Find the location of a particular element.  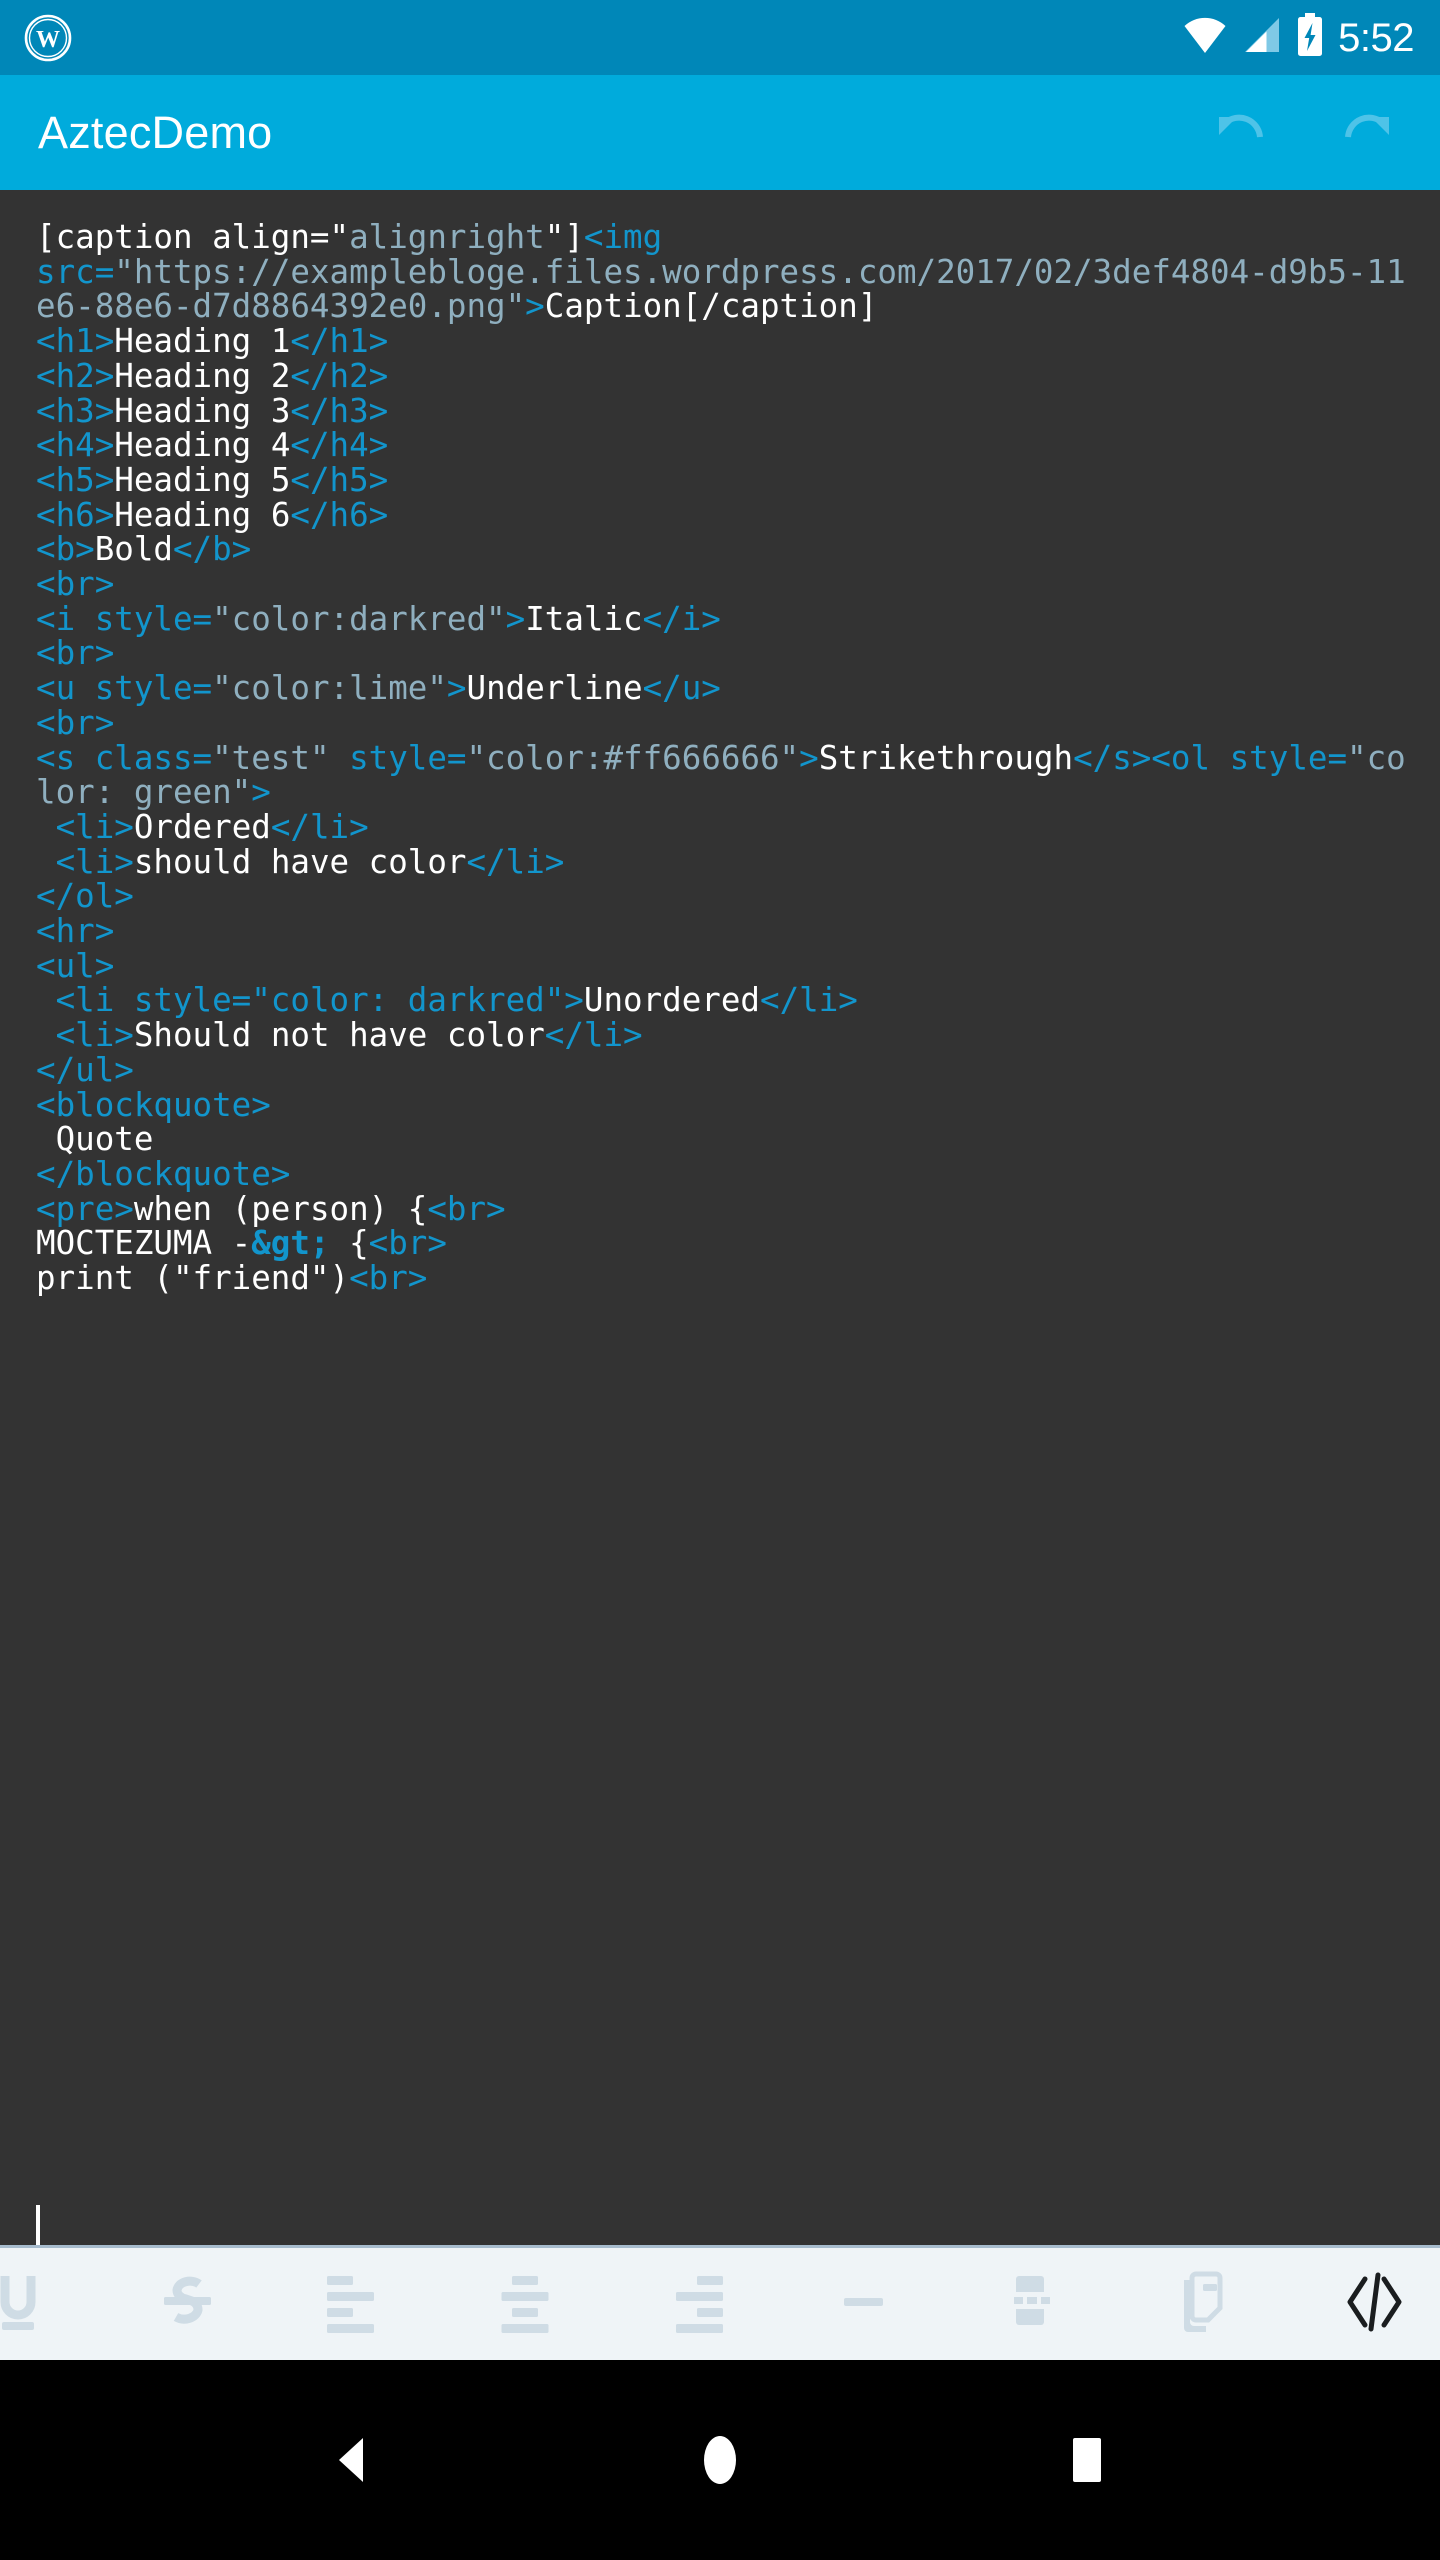

code-token-txt: Unordered is located at coordinates (671, 1000).